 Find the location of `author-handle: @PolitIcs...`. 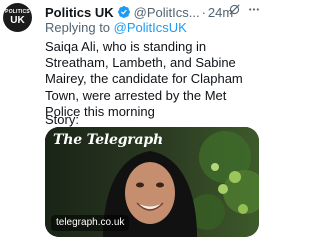

author-handle: @PolitIcs... is located at coordinates (167, 12).